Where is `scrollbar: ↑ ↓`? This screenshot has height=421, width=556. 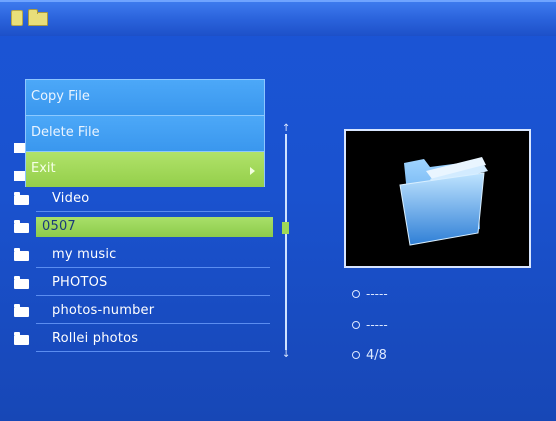 scrollbar: ↑ ↓ is located at coordinates (286, 242).